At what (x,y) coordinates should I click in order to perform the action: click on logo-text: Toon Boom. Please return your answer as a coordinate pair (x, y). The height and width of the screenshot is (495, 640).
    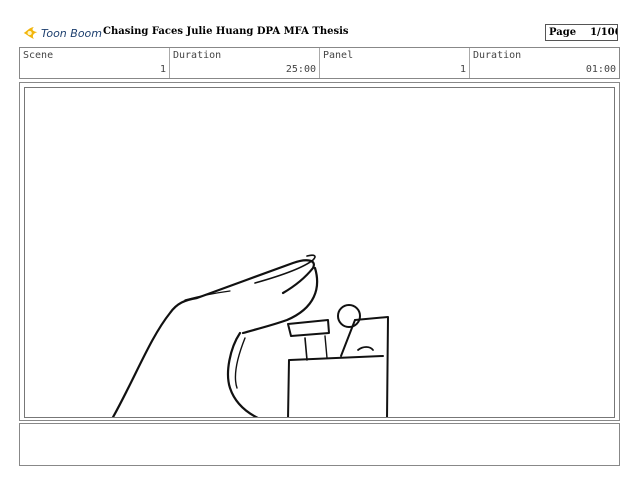
    Looking at the image, I should click on (71, 33).